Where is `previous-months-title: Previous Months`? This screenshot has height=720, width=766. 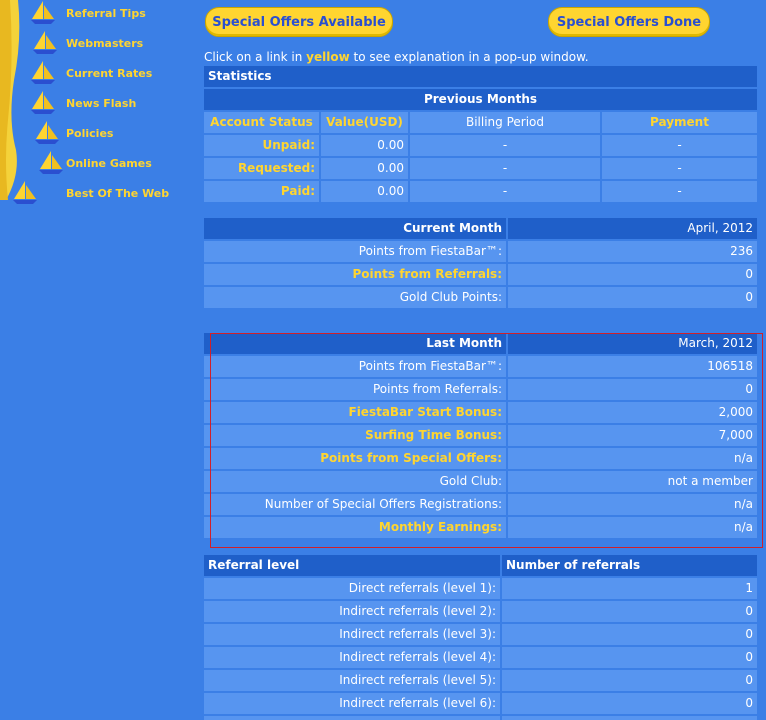 previous-months-title: Previous Months is located at coordinates (480, 99).